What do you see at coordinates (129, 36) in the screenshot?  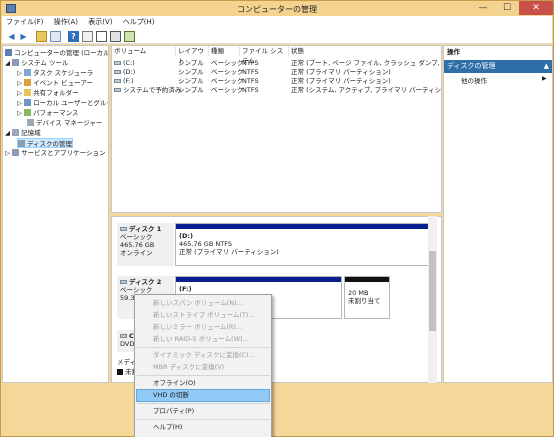 I see `settings-icon` at bounding box center [129, 36].